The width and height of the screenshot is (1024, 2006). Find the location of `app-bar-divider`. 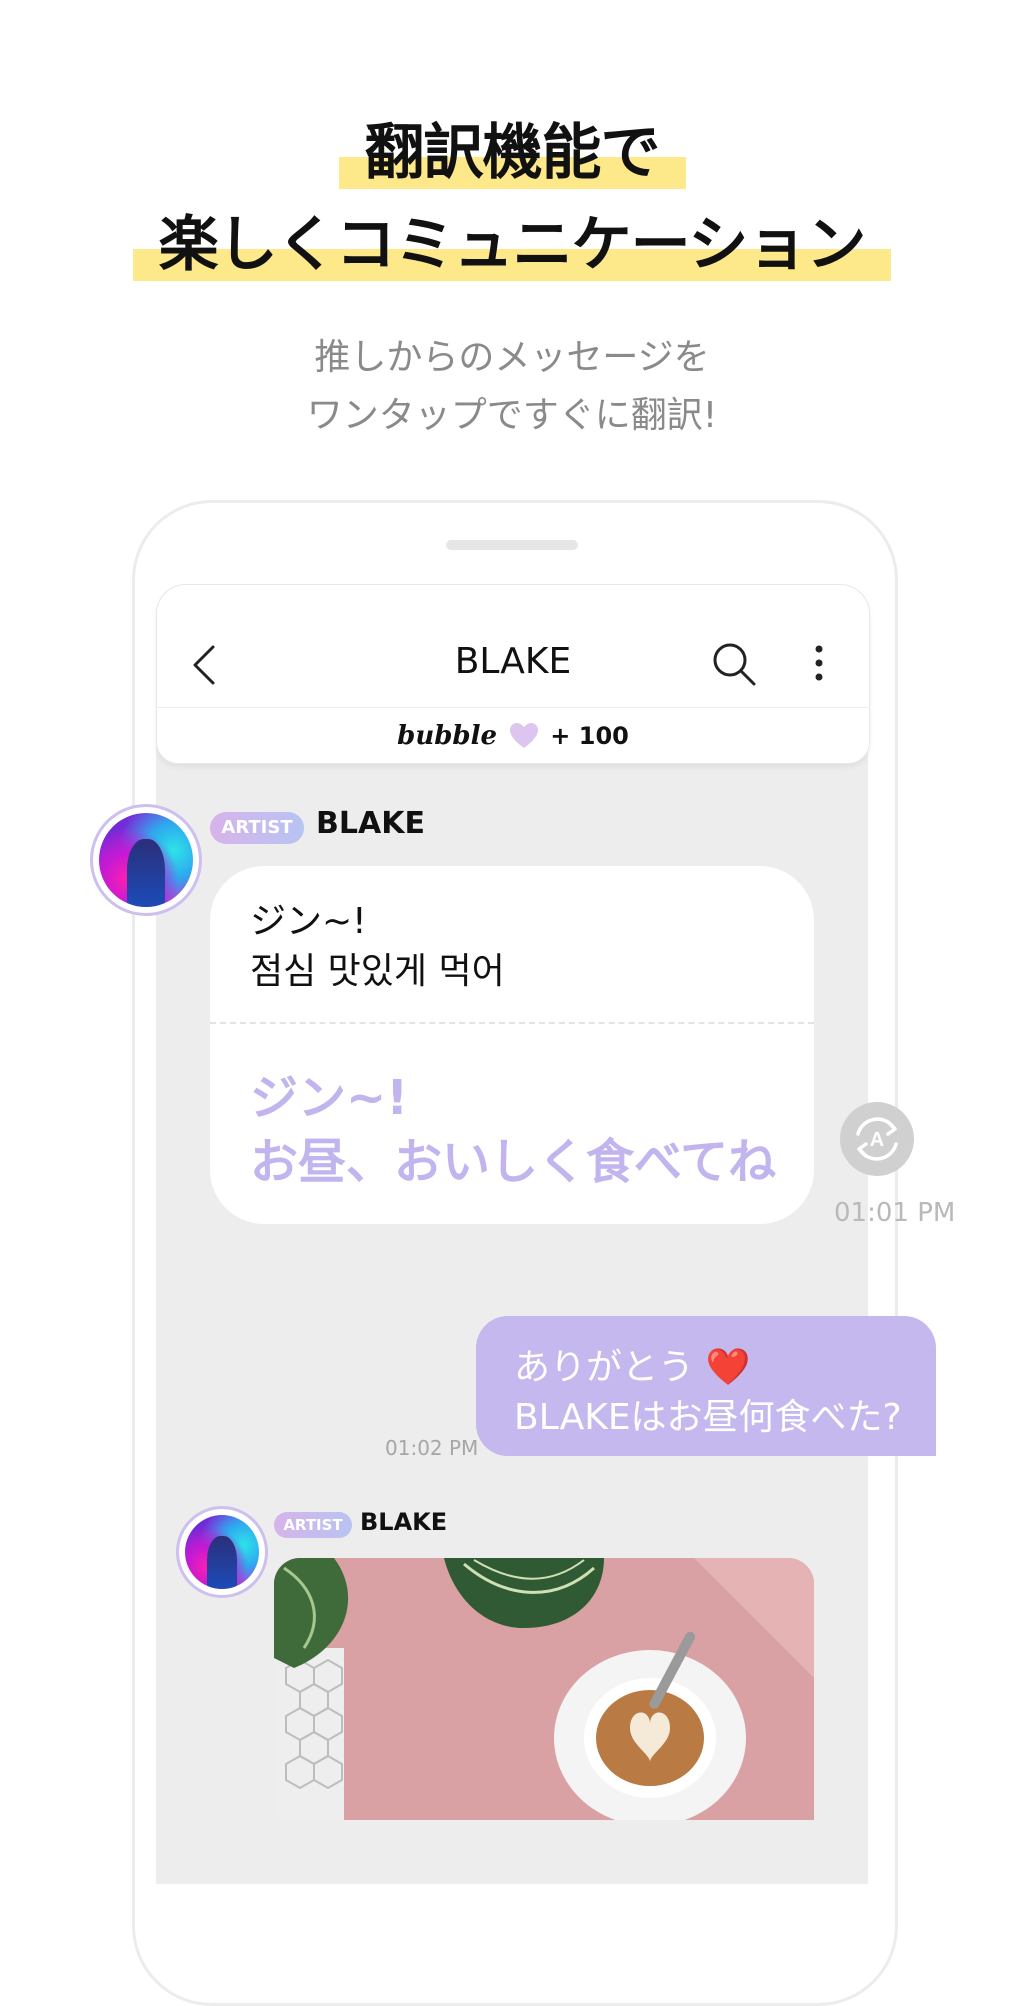

app-bar-divider is located at coordinates (513, 707).